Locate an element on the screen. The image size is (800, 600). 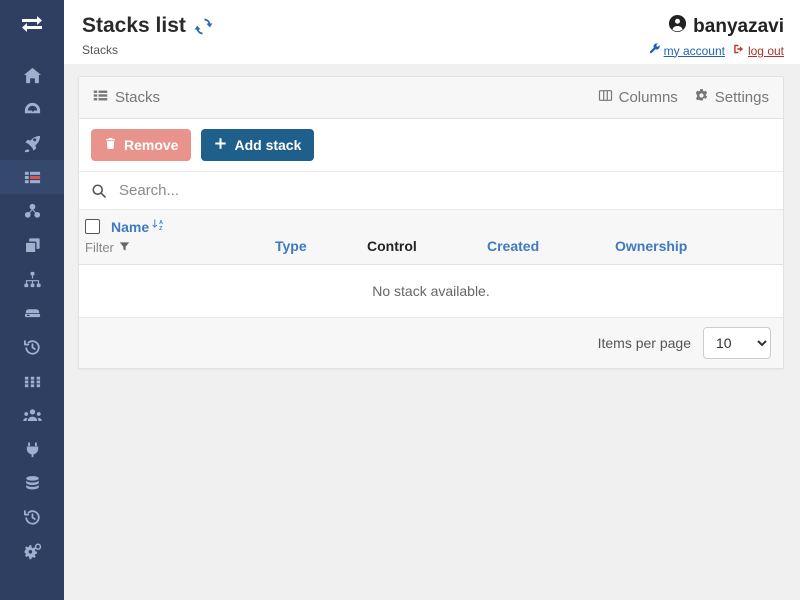
sidebar-item-plug is located at coordinates (32, 449).